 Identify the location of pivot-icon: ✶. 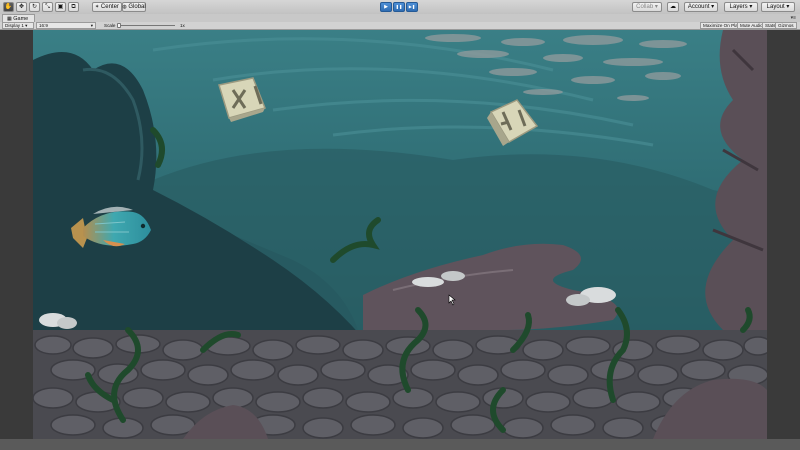
(97, 7).